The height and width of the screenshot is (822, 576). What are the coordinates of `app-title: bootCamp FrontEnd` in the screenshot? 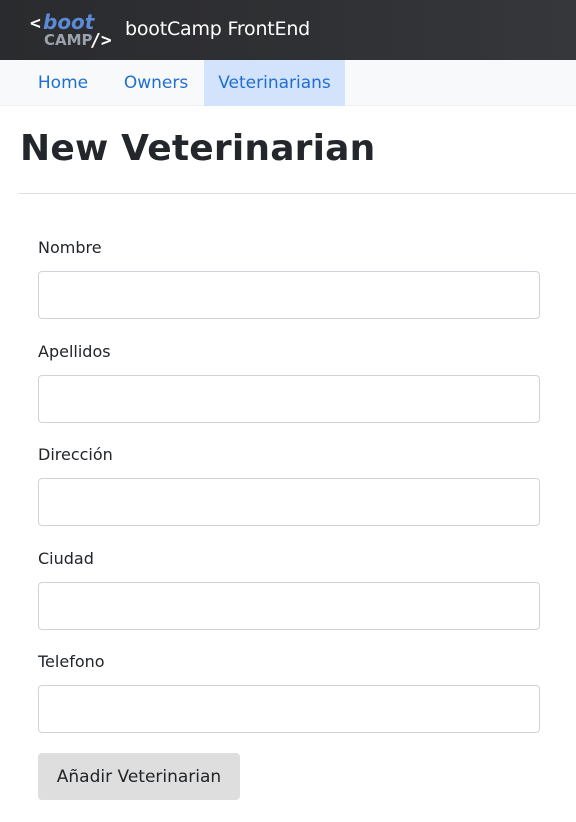 It's located at (217, 29).